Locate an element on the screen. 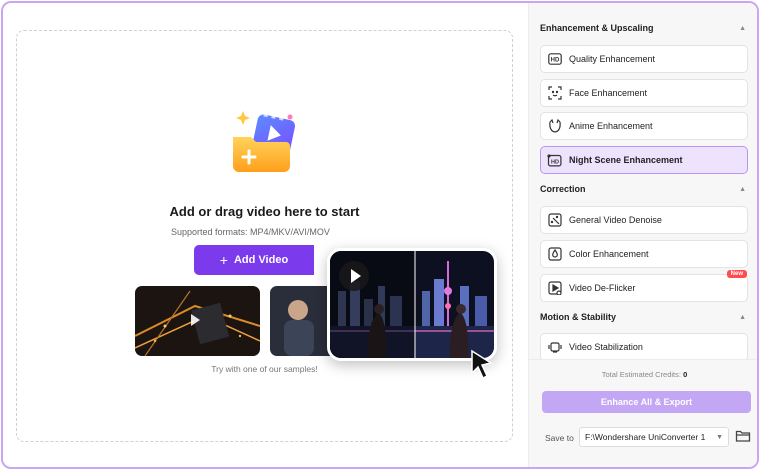 This screenshot has width=760, height=470. option-face-enhancement: Face Enhancement is located at coordinates (644, 93).